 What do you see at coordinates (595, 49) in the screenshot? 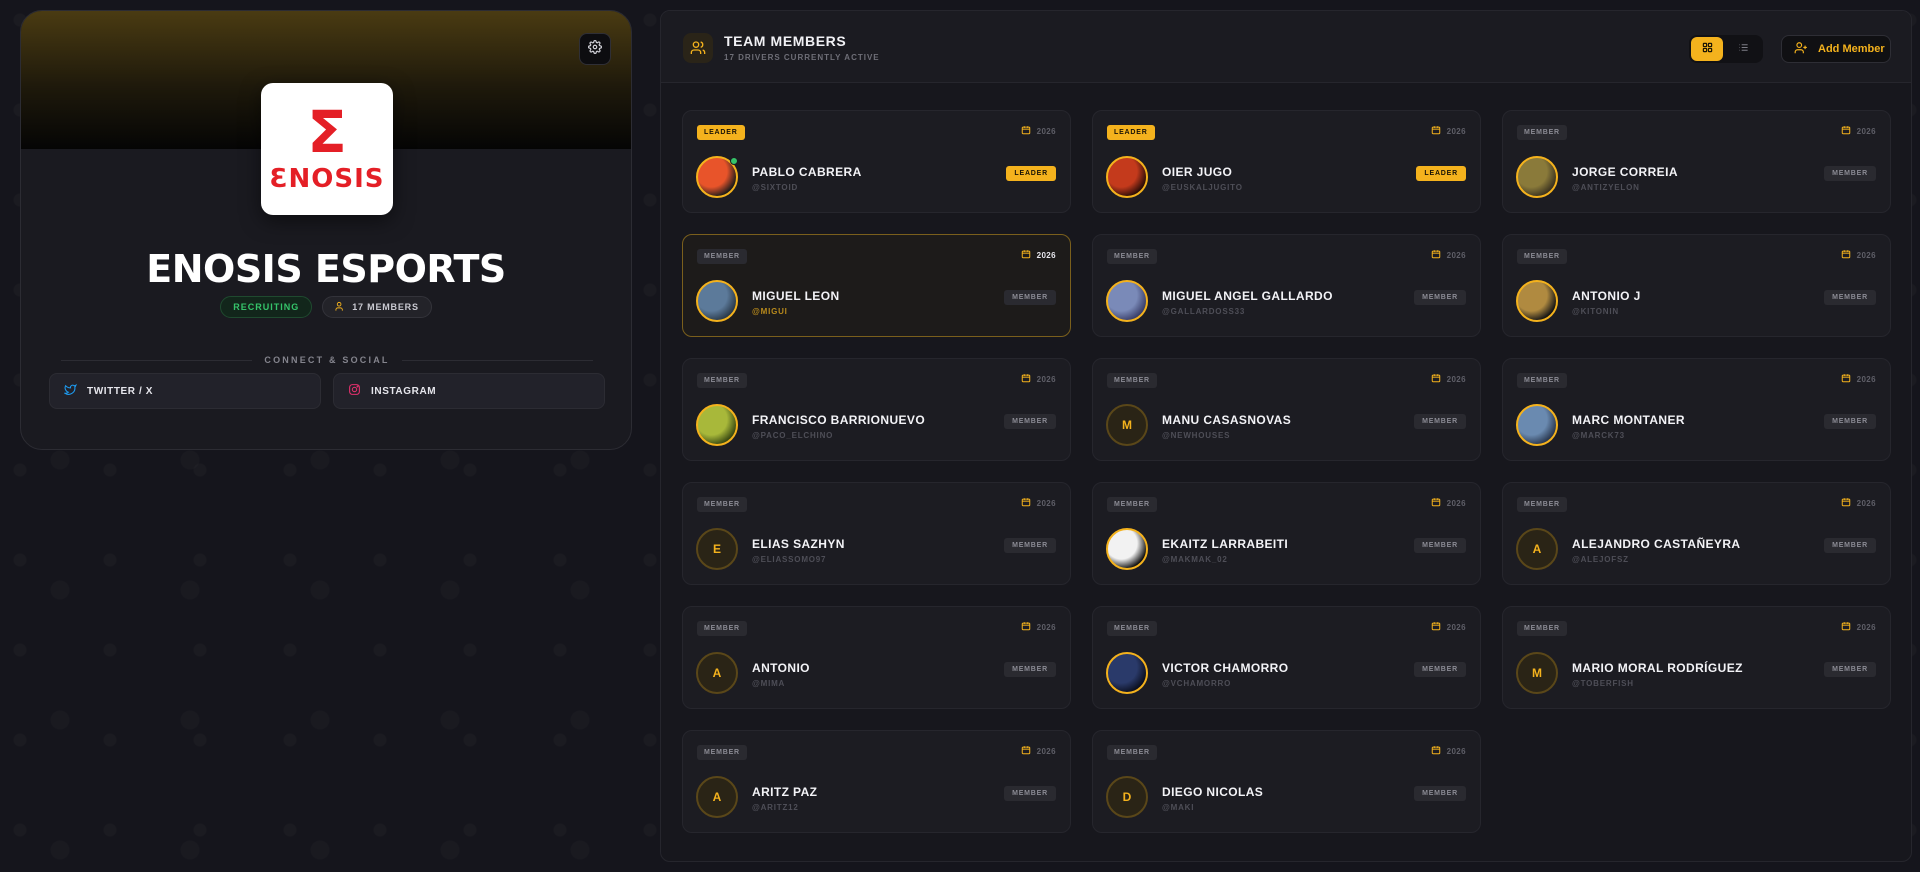
I see `settings-button` at bounding box center [595, 49].